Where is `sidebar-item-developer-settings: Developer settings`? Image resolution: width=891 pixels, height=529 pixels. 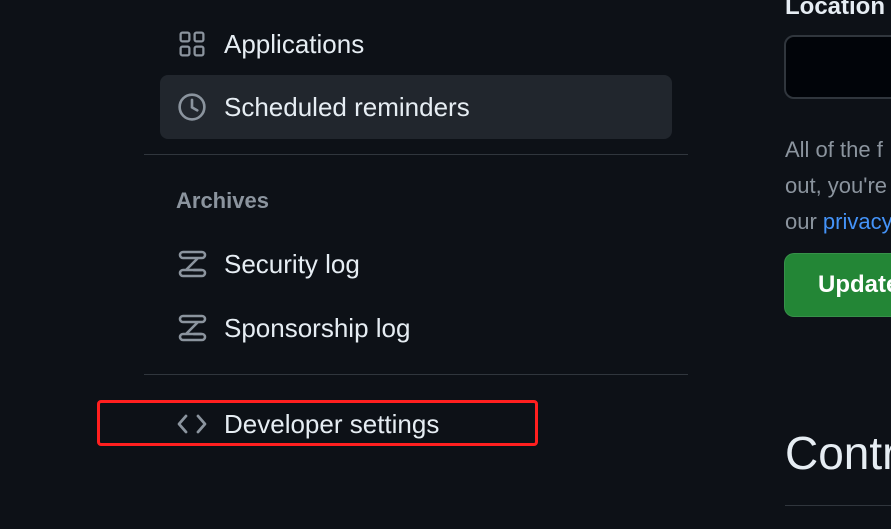
sidebar-item-developer-settings: Developer settings is located at coordinates (416, 424).